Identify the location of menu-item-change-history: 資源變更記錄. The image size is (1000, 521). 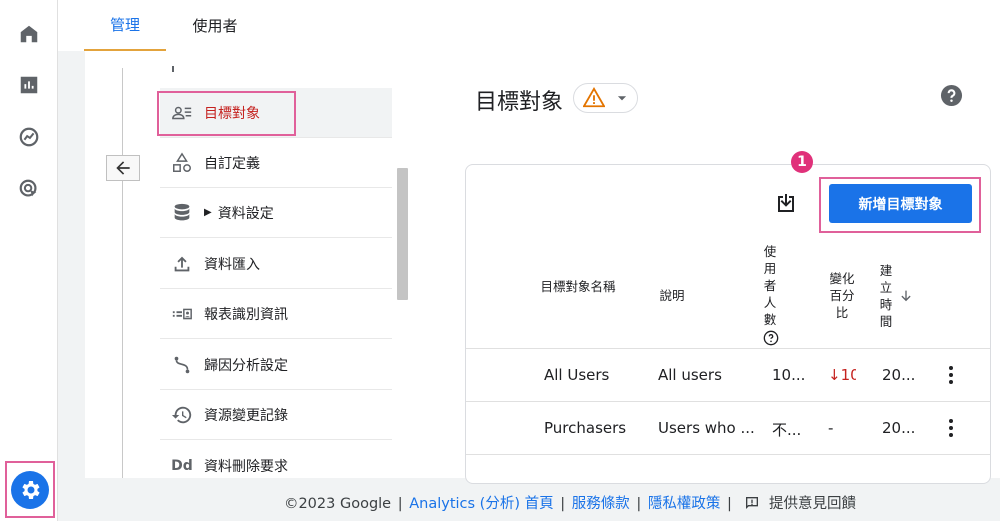
(276, 415).